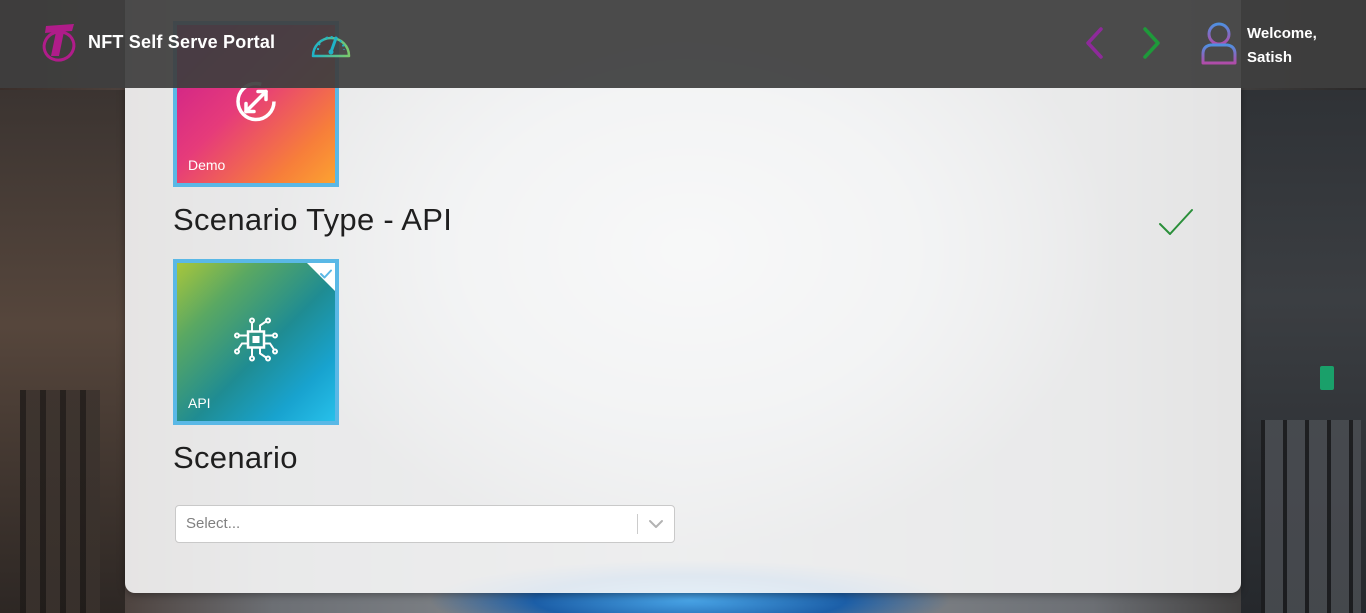 The image size is (1366, 613). Describe the element at coordinates (1095, 43) in the screenshot. I see `chevron-left-icon` at that location.